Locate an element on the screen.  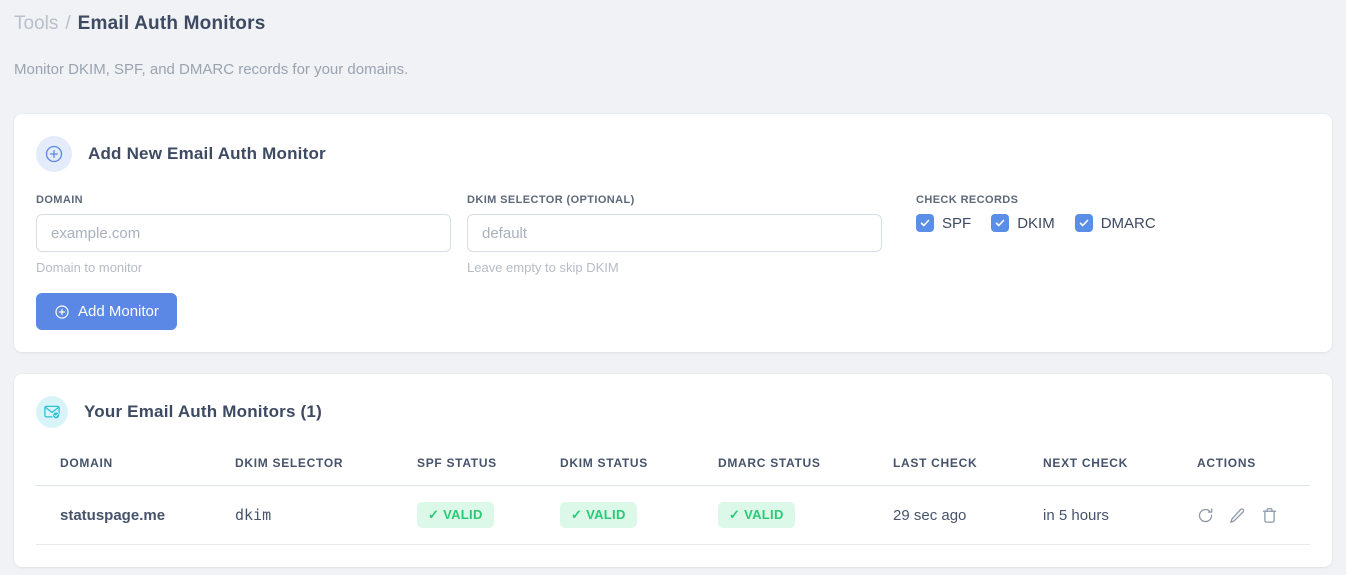
dmarc-checkbox is located at coordinates (1083, 223).